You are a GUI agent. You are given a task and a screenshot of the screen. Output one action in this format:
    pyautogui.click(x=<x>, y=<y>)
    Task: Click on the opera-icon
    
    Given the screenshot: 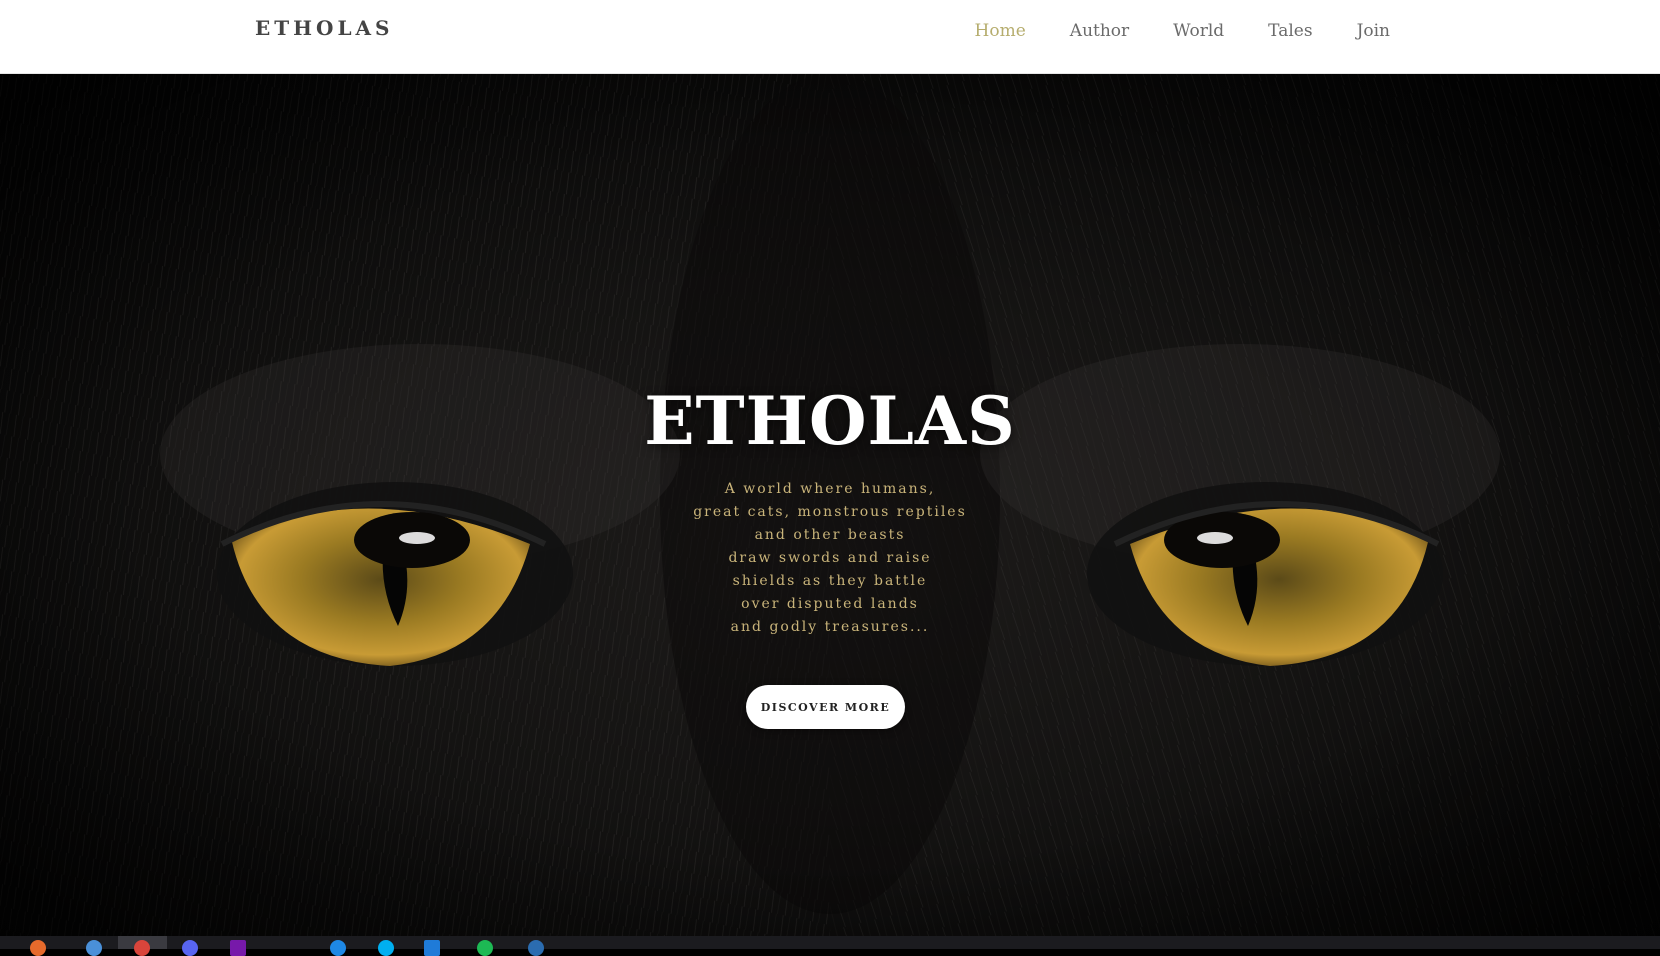 What is the action you would take?
    pyautogui.click(x=142, y=948)
    